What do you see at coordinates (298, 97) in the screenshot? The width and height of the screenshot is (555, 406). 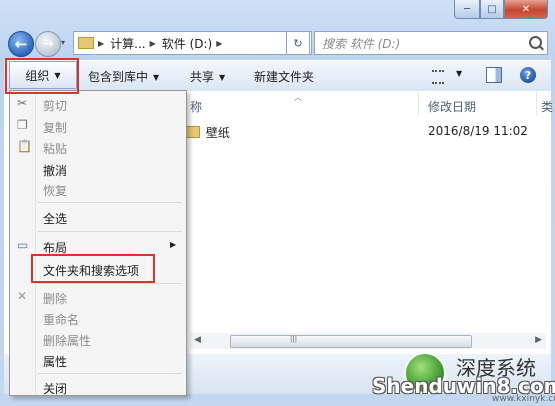 I see `sort-ascending-icon: ︿` at bounding box center [298, 97].